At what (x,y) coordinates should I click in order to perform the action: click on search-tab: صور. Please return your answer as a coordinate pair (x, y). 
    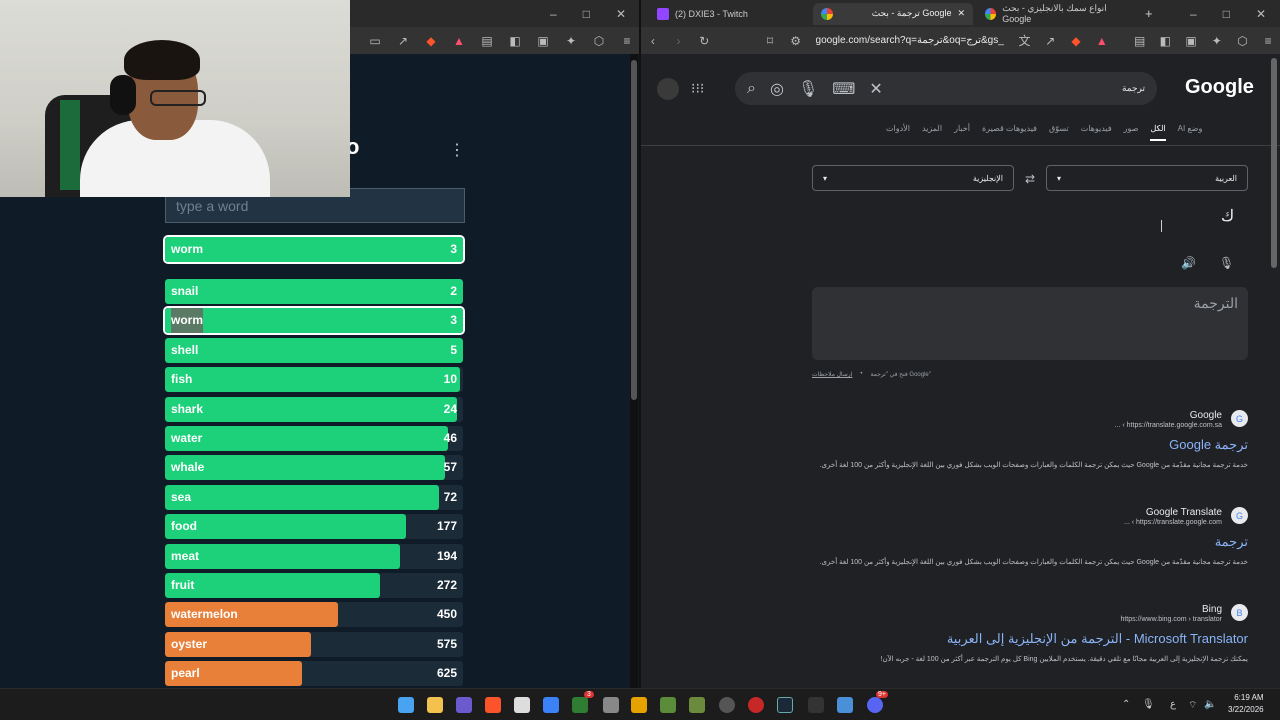
    Looking at the image, I should click on (1131, 132).